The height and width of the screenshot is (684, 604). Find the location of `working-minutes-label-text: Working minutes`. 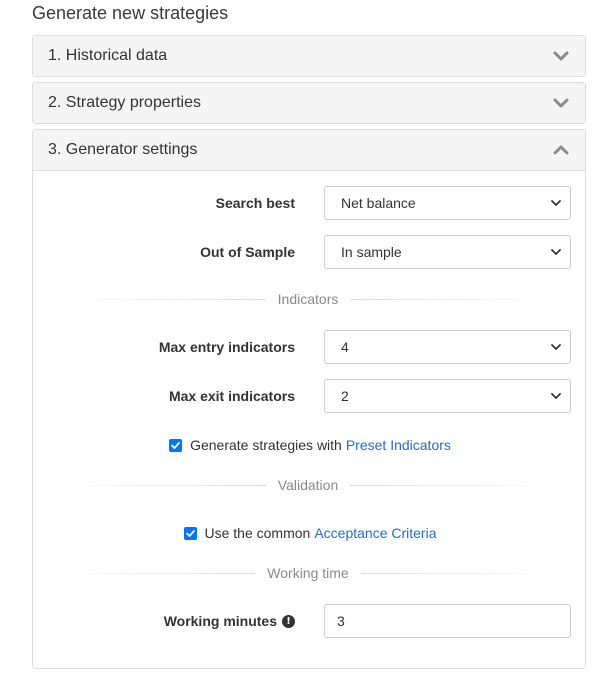

working-minutes-label-text: Working minutes is located at coordinates (220, 621).